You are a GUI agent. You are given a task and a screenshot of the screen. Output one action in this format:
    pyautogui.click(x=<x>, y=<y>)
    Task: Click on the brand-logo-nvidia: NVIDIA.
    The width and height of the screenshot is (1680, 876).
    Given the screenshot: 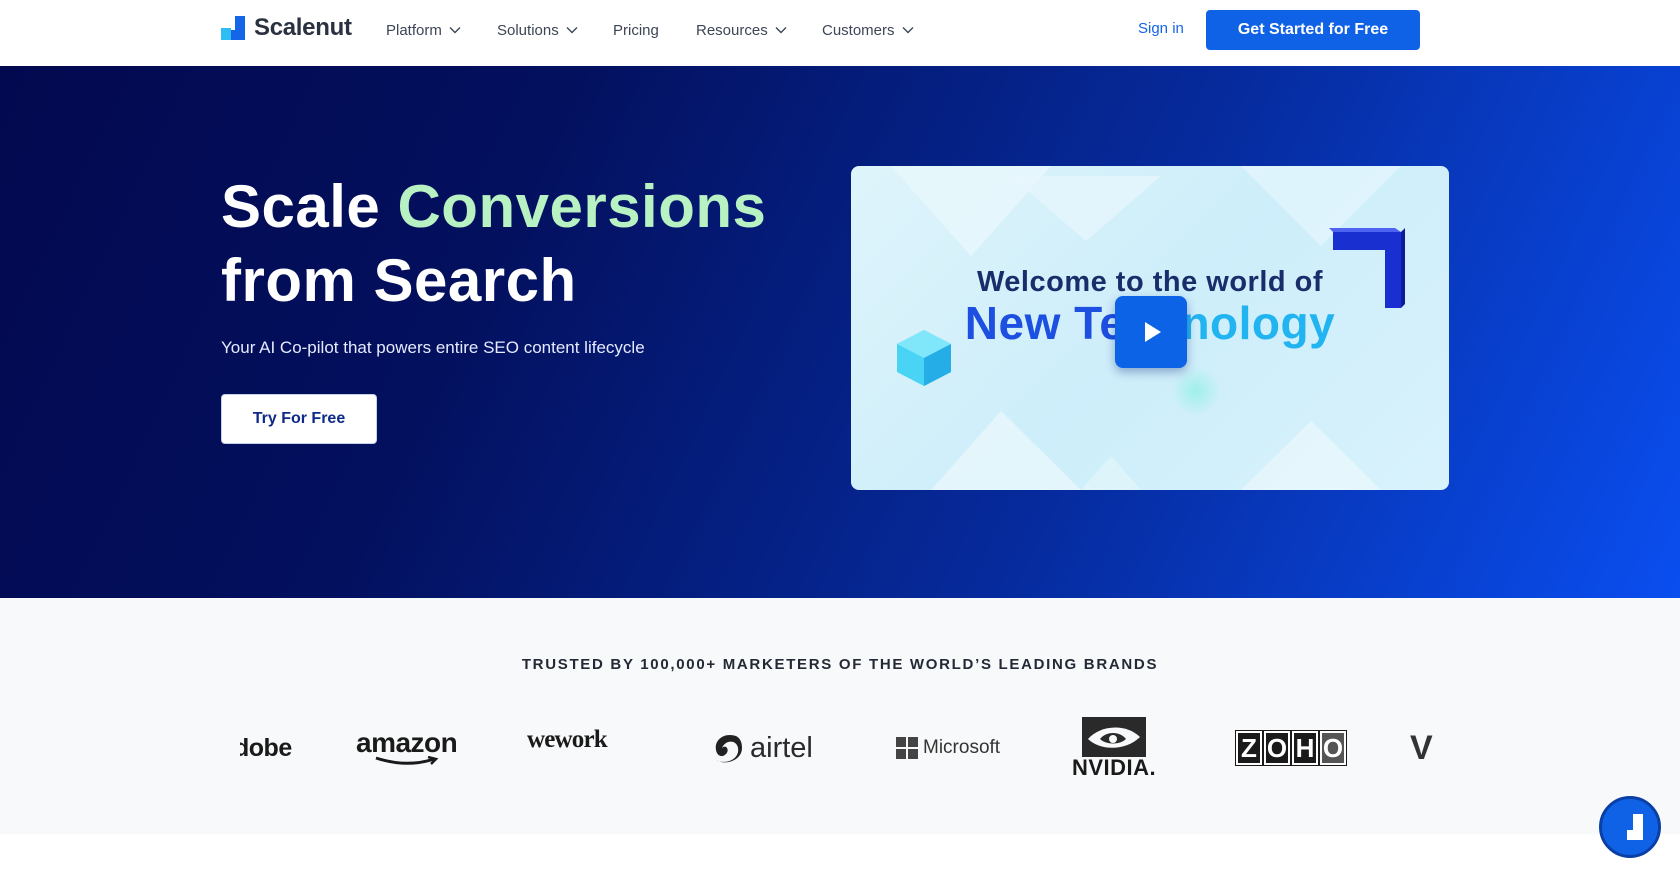 What is the action you would take?
    pyautogui.click(x=1114, y=748)
    